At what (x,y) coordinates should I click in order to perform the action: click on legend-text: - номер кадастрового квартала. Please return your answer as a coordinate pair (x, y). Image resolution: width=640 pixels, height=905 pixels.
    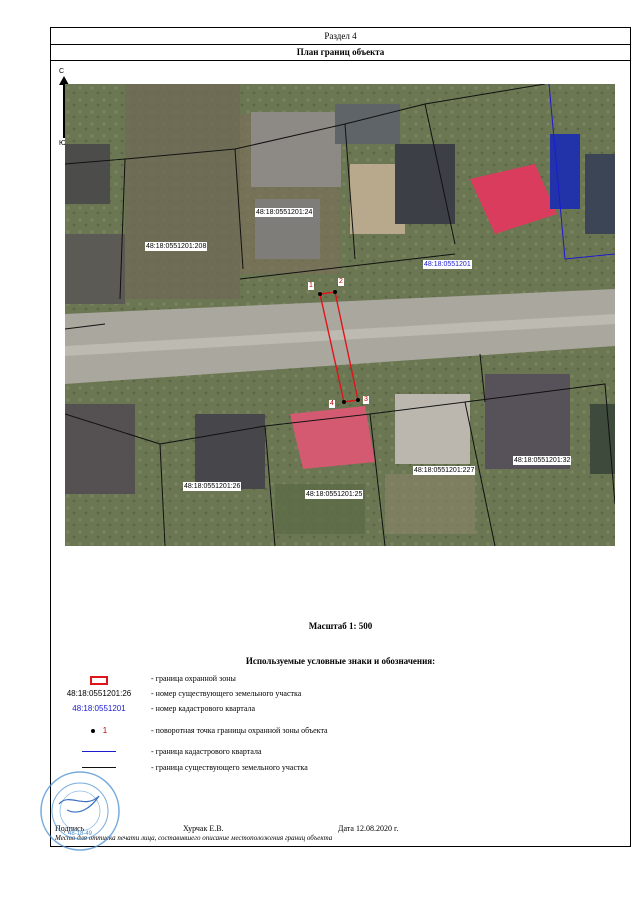
    Looking at the image, I should click on (203, 708).